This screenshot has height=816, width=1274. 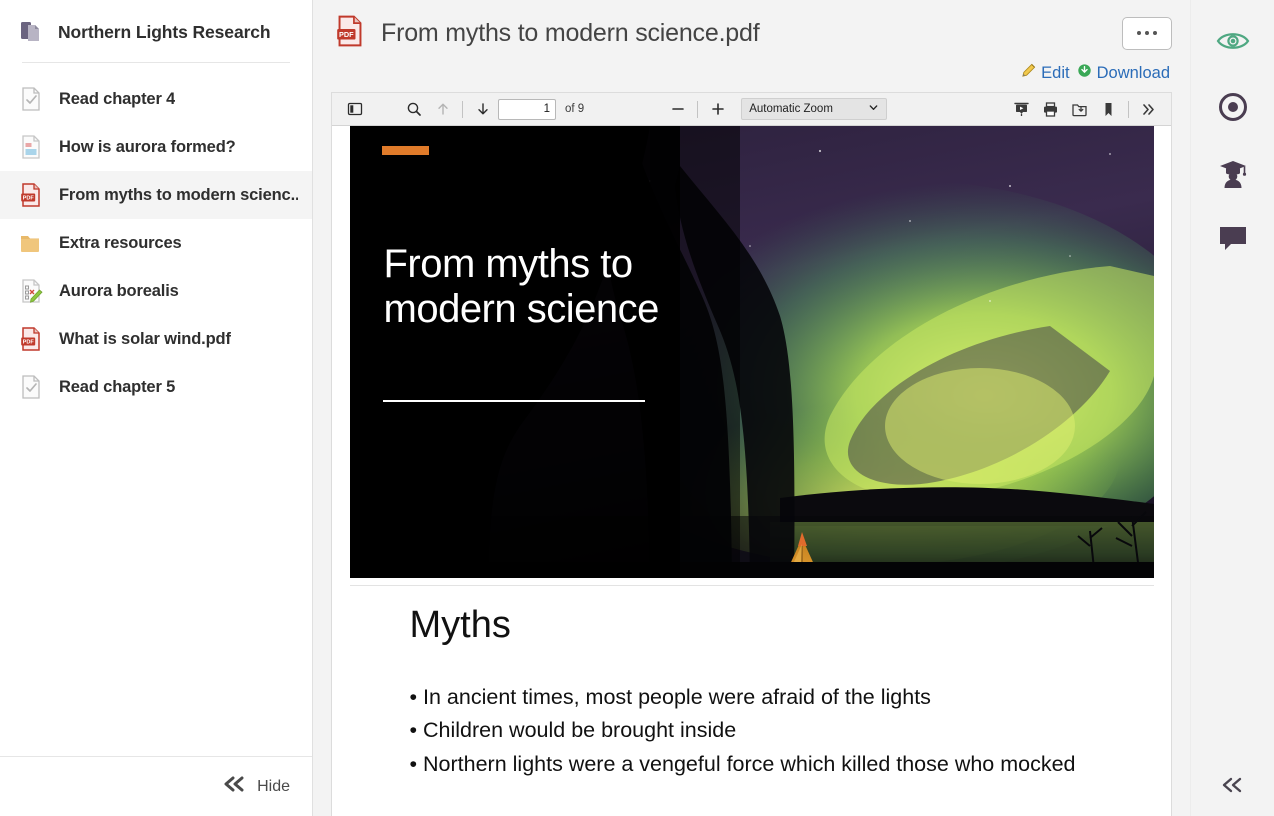 I want to click on arrow-up-icon, so click(x=442, y=109).